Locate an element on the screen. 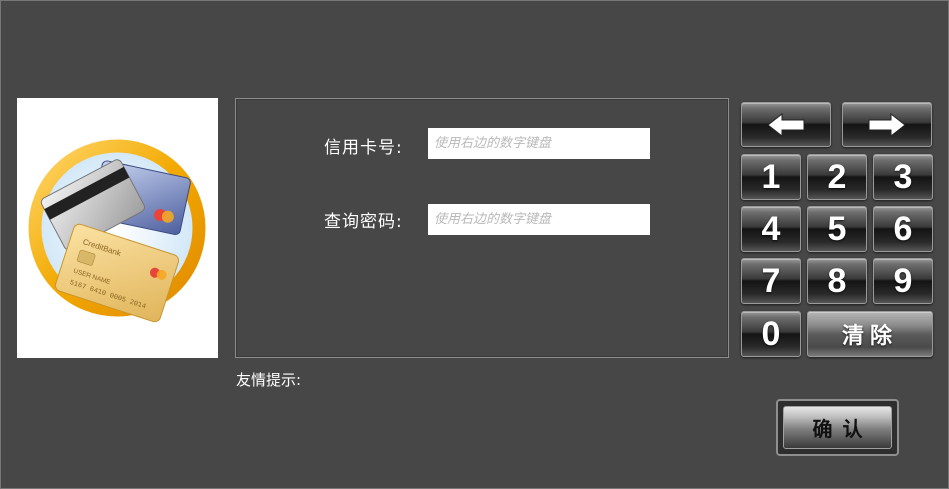  password-label: 查询密码: is located at coordinates (363, 222).